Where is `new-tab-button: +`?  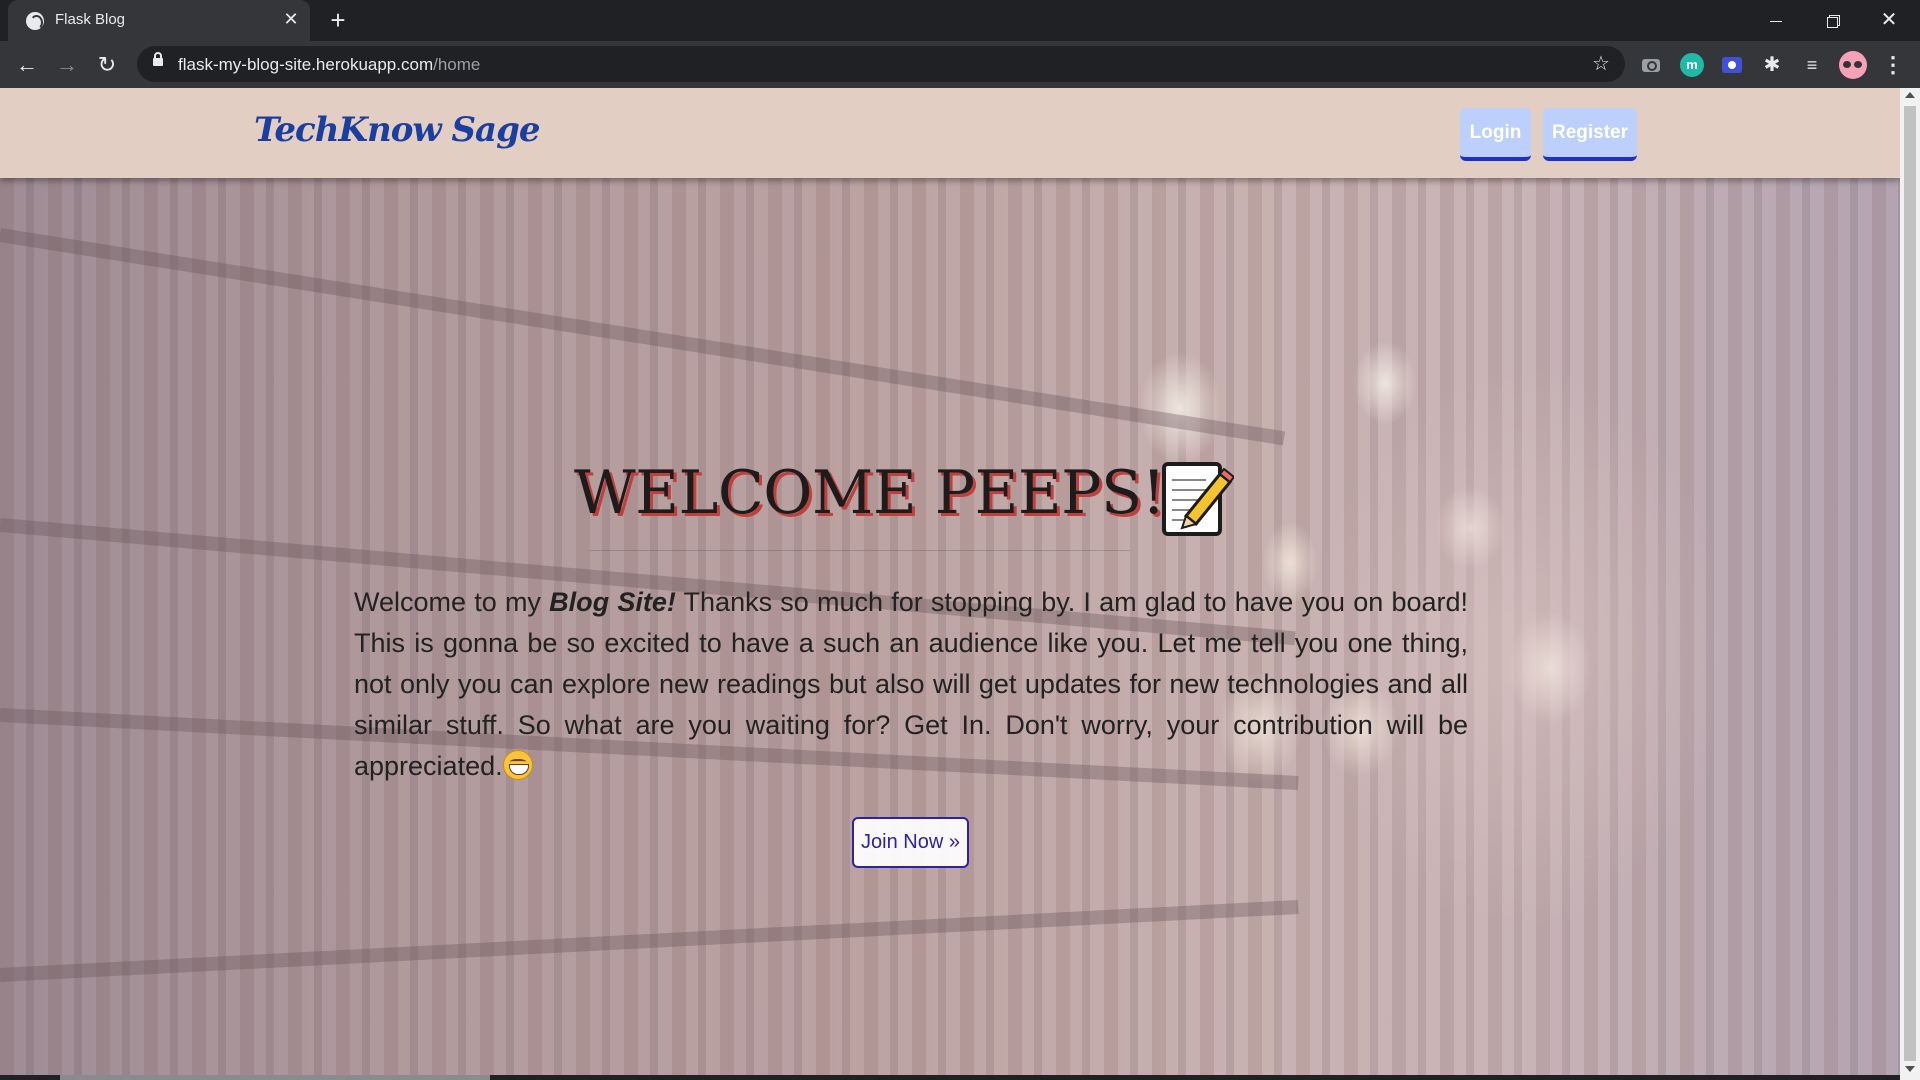 new-tab-button: + is located at coordinates (338, 20).